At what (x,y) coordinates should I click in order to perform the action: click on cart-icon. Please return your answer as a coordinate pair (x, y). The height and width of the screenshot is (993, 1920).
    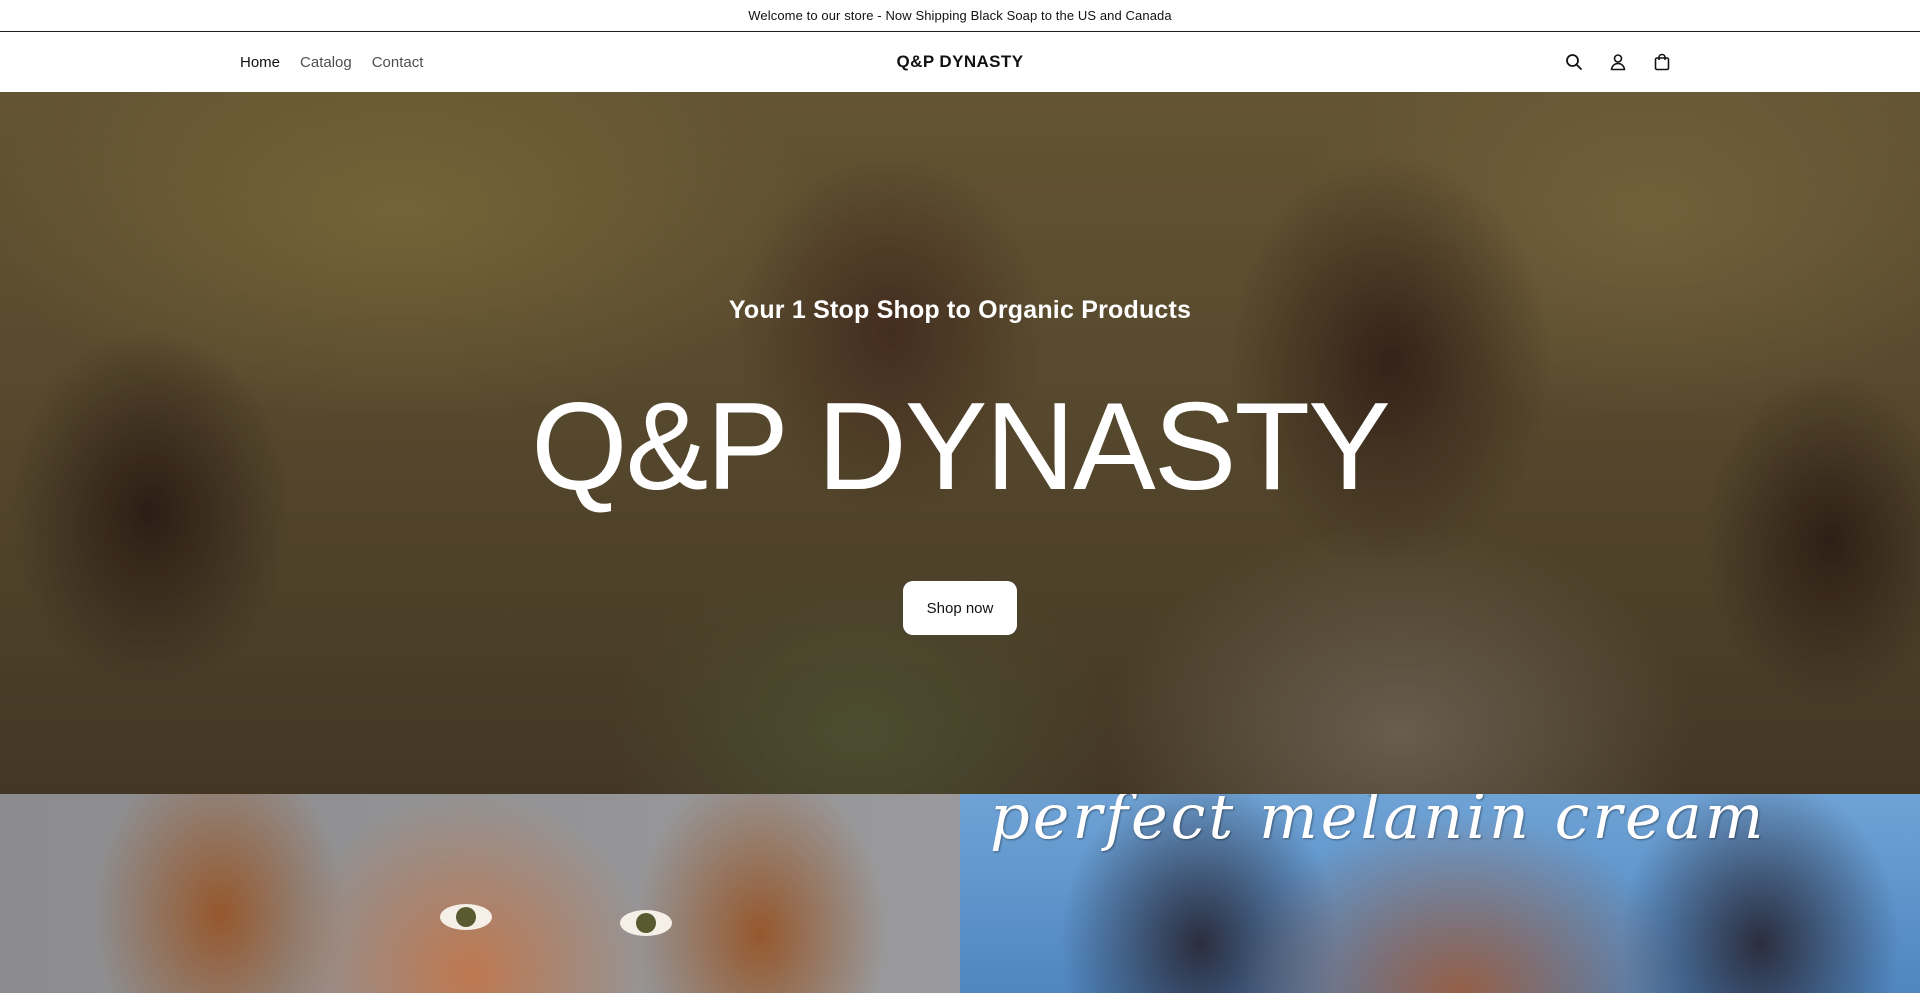
    Looking at the image, I should click on (1662, 62).